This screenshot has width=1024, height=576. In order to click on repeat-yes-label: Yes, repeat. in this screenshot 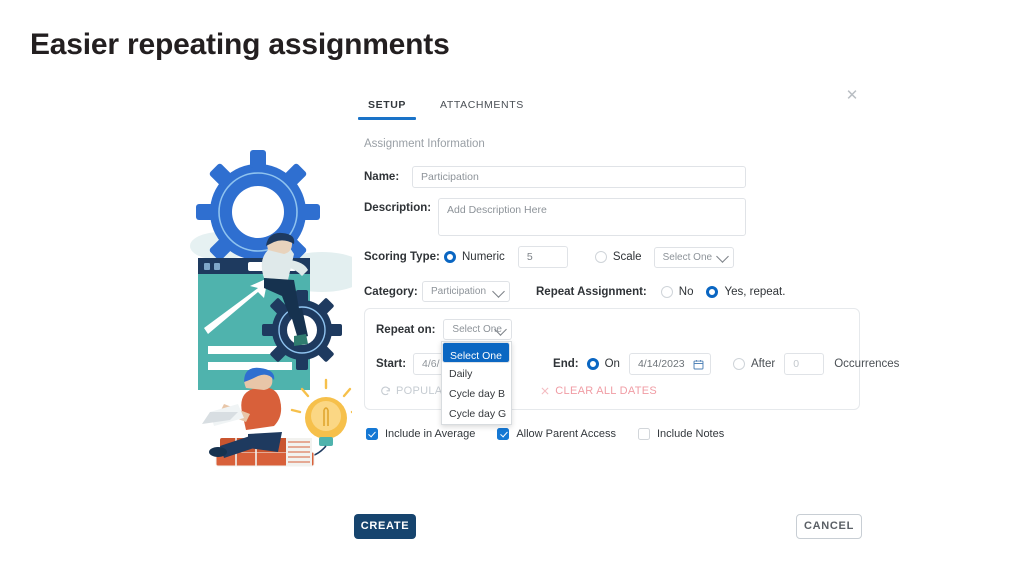, I will do `click(755, 291)`.